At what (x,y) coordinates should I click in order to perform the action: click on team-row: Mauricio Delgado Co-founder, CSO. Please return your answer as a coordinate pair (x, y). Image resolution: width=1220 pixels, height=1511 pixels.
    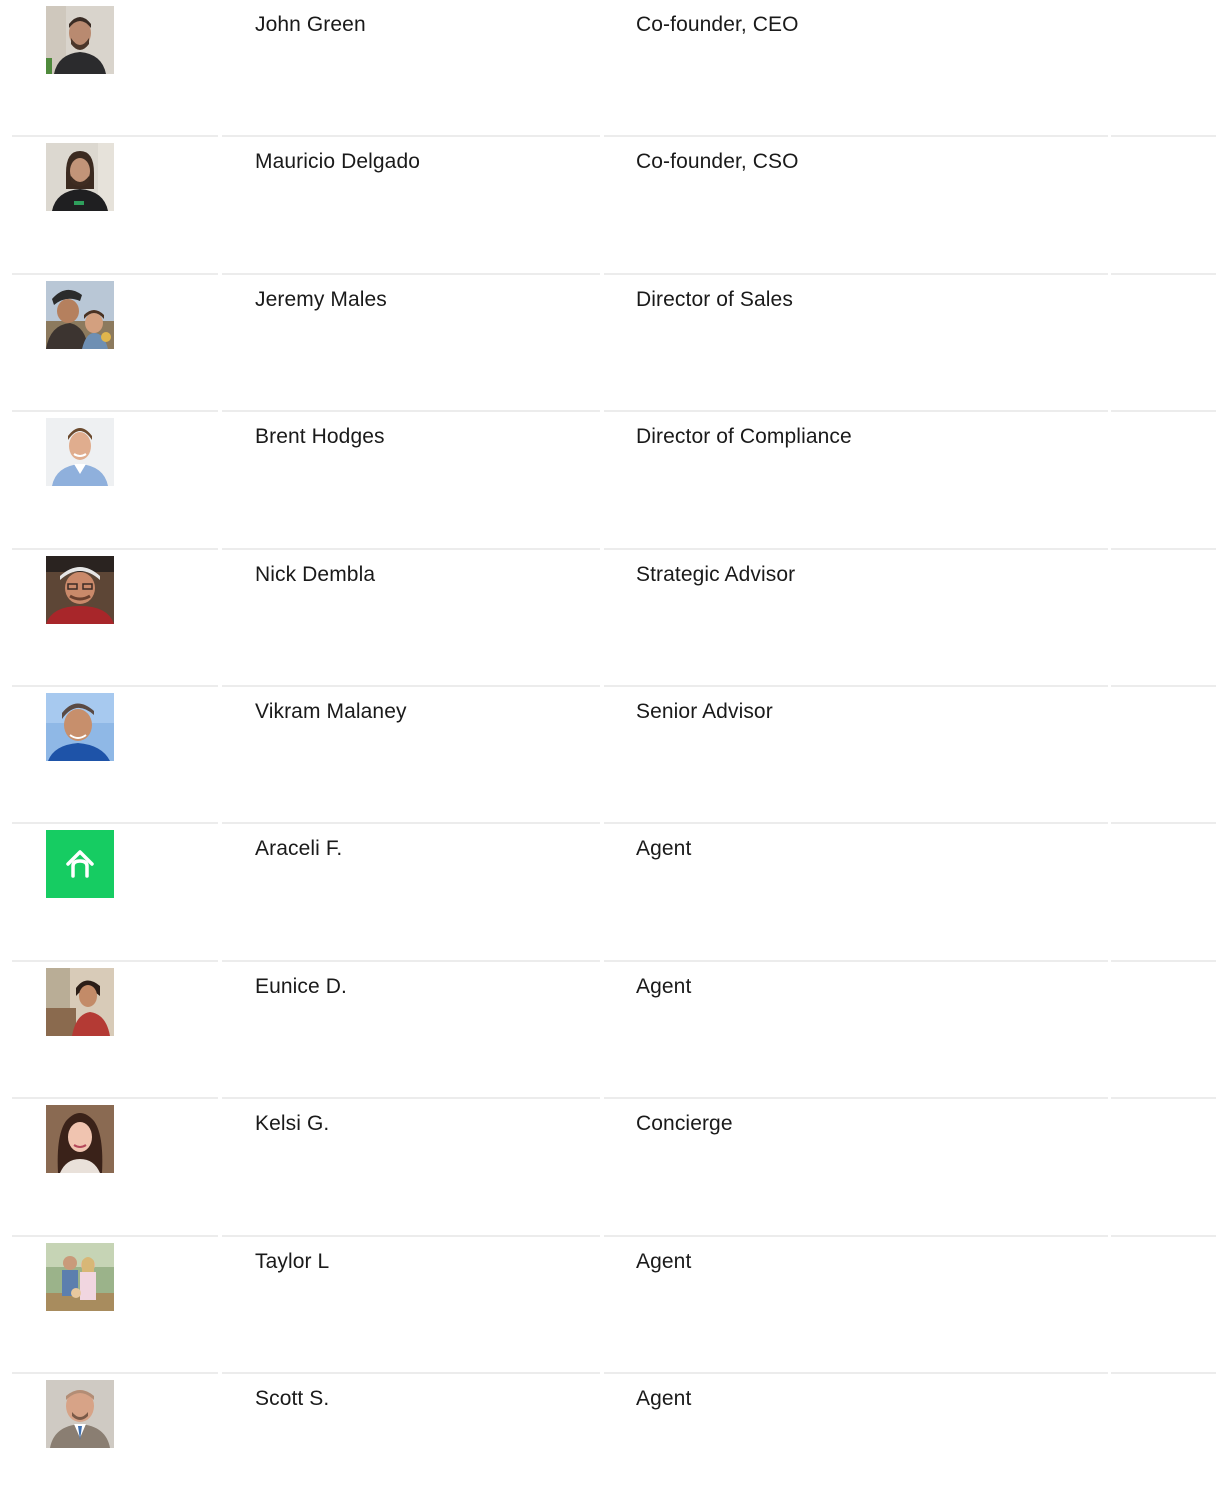
    Looking at the image, I should click on (610, 206).